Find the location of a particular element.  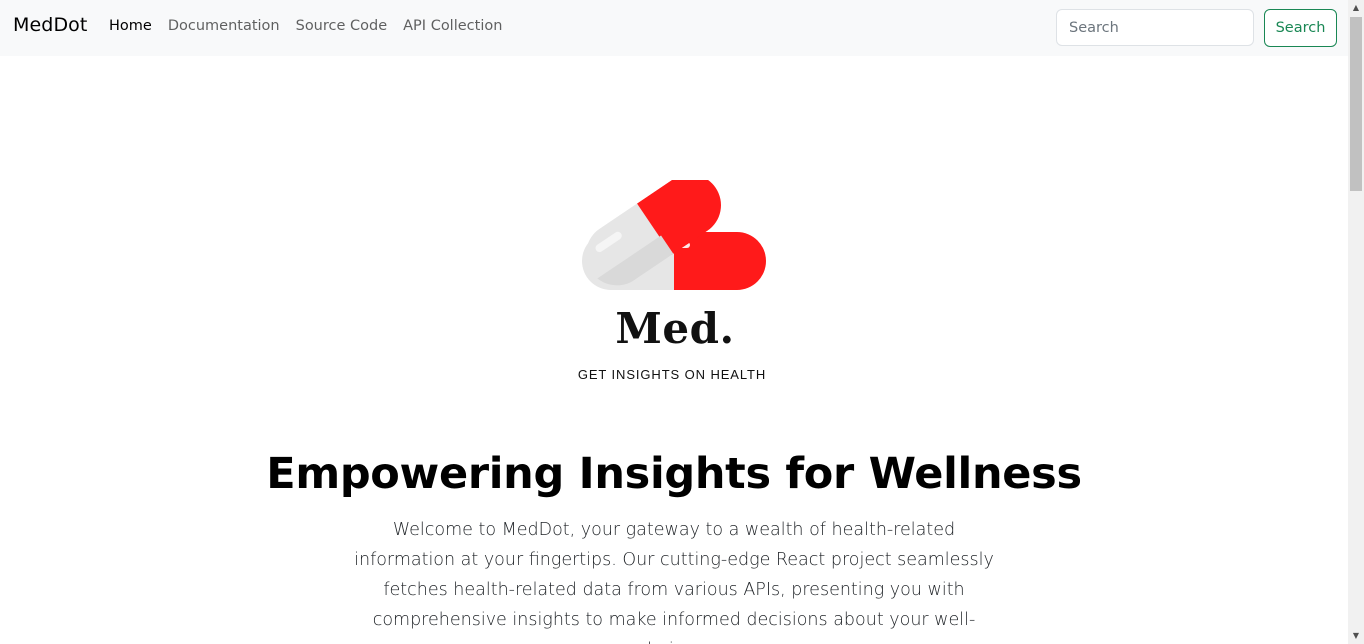

brand-link: MedDot is located at coordinates (50, 25).